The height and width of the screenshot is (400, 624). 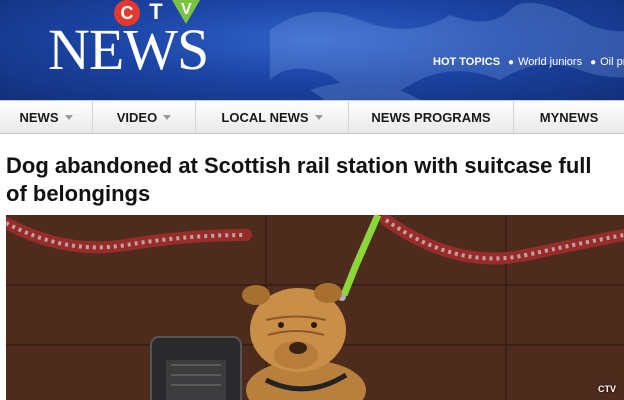 I want to click on nav-item-label: LOCAL NEWS, so click(x=265, y=117).